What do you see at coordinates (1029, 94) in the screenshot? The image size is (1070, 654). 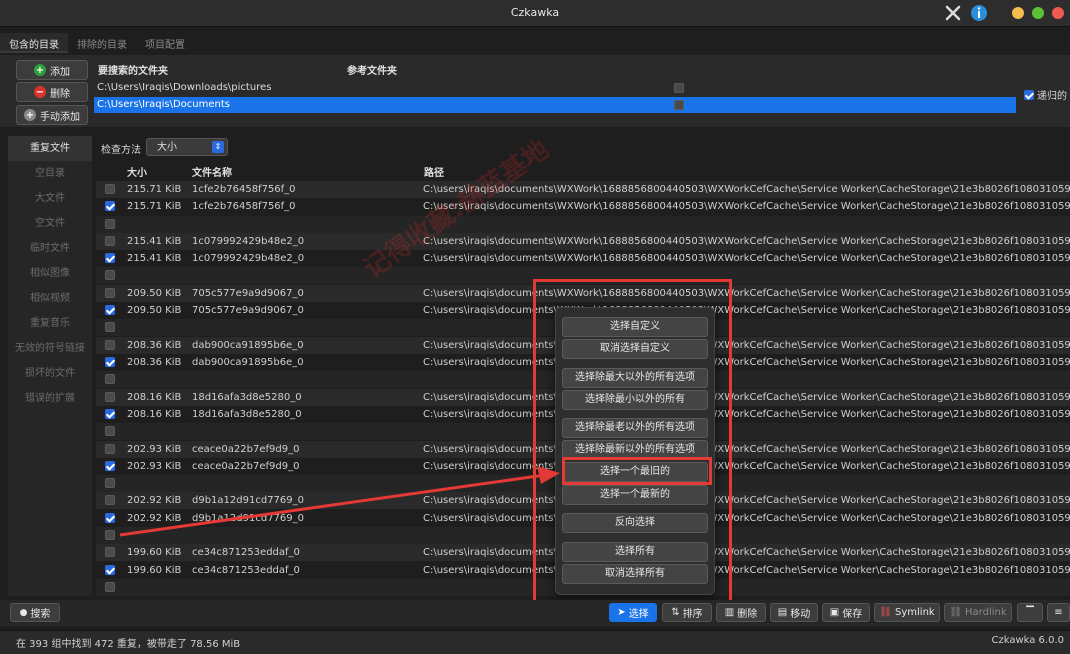 I see `recursive-checkbox` at bounding box center [1029, 94].